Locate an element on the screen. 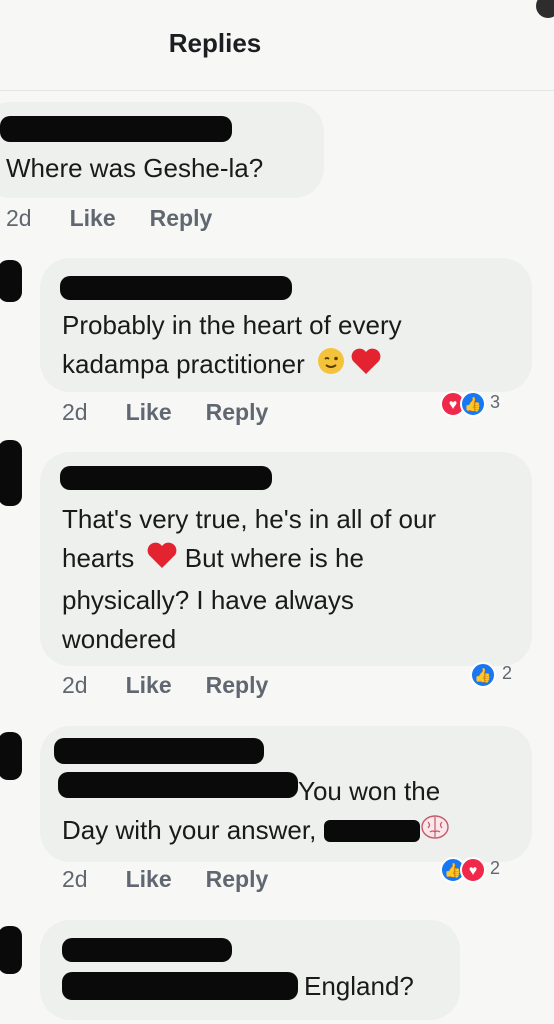 The image size is (554, 1024). replies-header: Replies is located at coordinates (277, 45).